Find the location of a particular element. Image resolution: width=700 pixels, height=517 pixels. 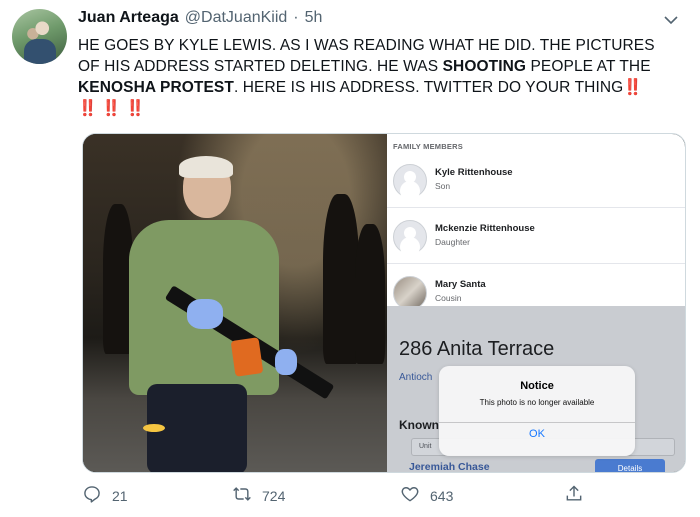

member-relation: Son is located at coordinates (443, 186).